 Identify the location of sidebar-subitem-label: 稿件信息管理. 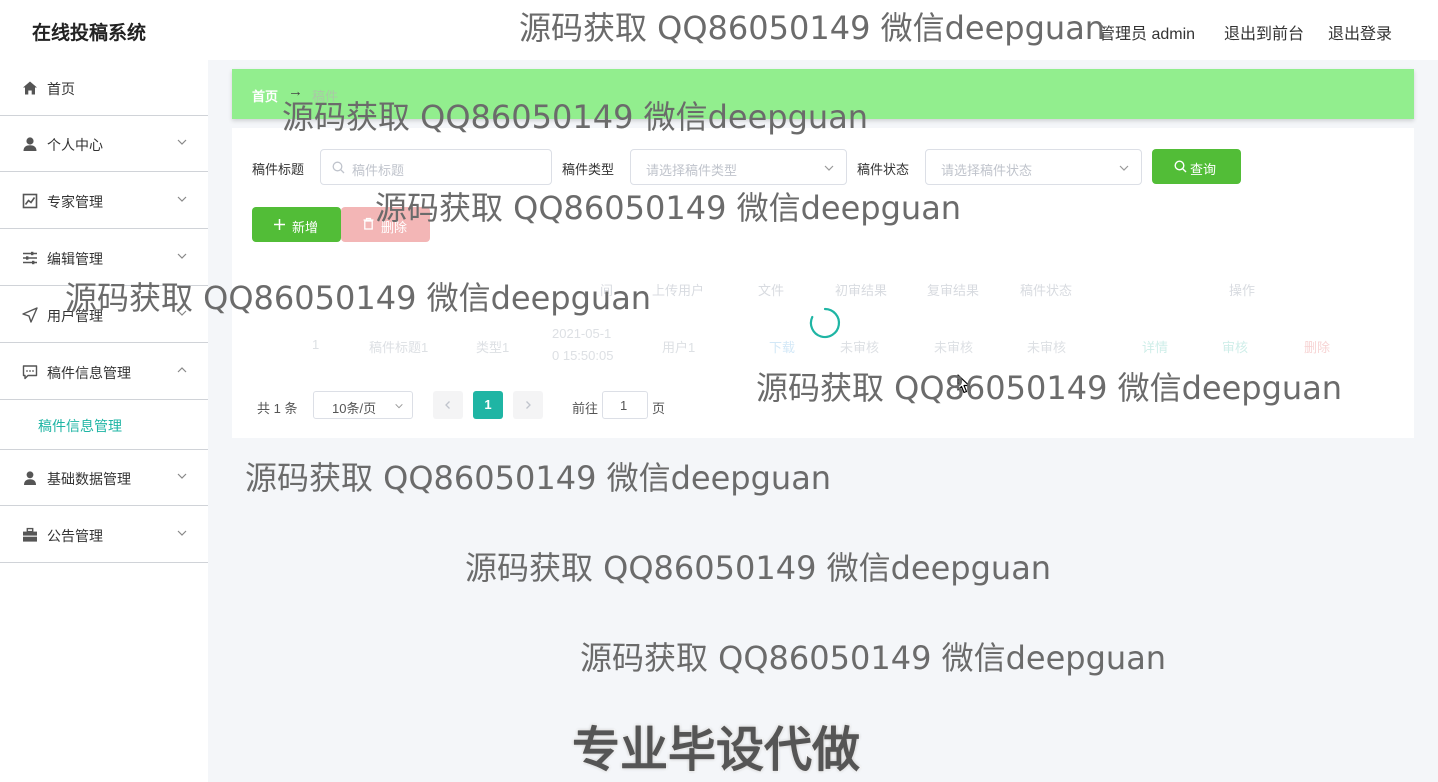
(80, 426).